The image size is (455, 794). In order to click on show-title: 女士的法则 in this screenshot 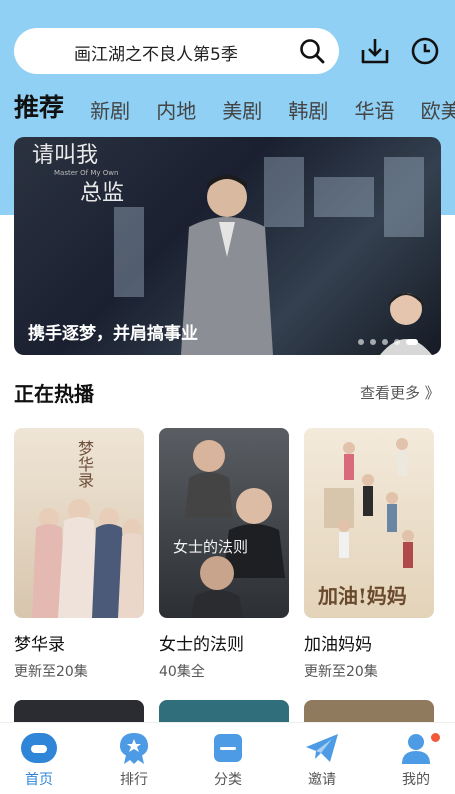, I will do `click(224, 642)`.